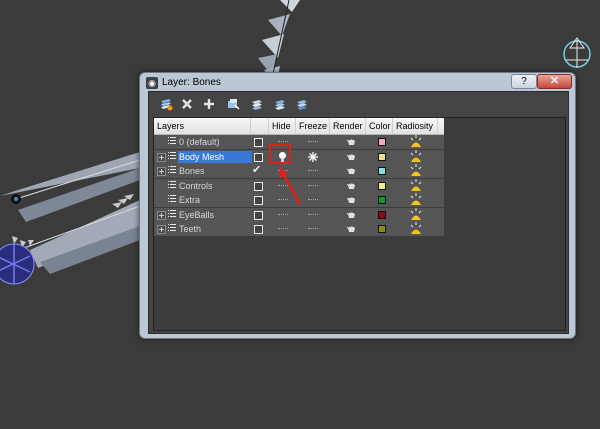 This screenshot has width=600, height=429. Describe the element at coordinates (202, 126) in the screenshot. I see `header-layers: Layers` at that location.